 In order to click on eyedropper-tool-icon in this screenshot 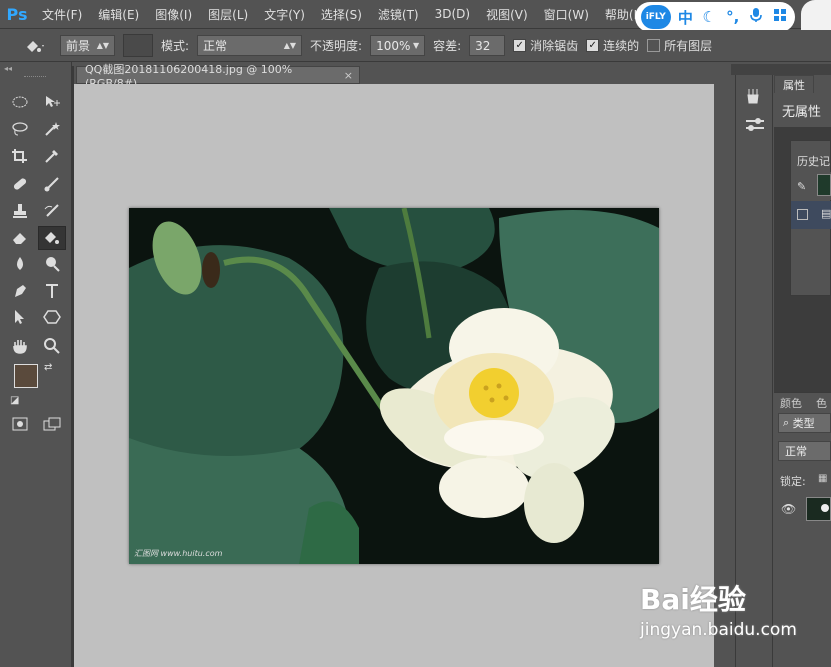, I will do `click(52, 156)`.